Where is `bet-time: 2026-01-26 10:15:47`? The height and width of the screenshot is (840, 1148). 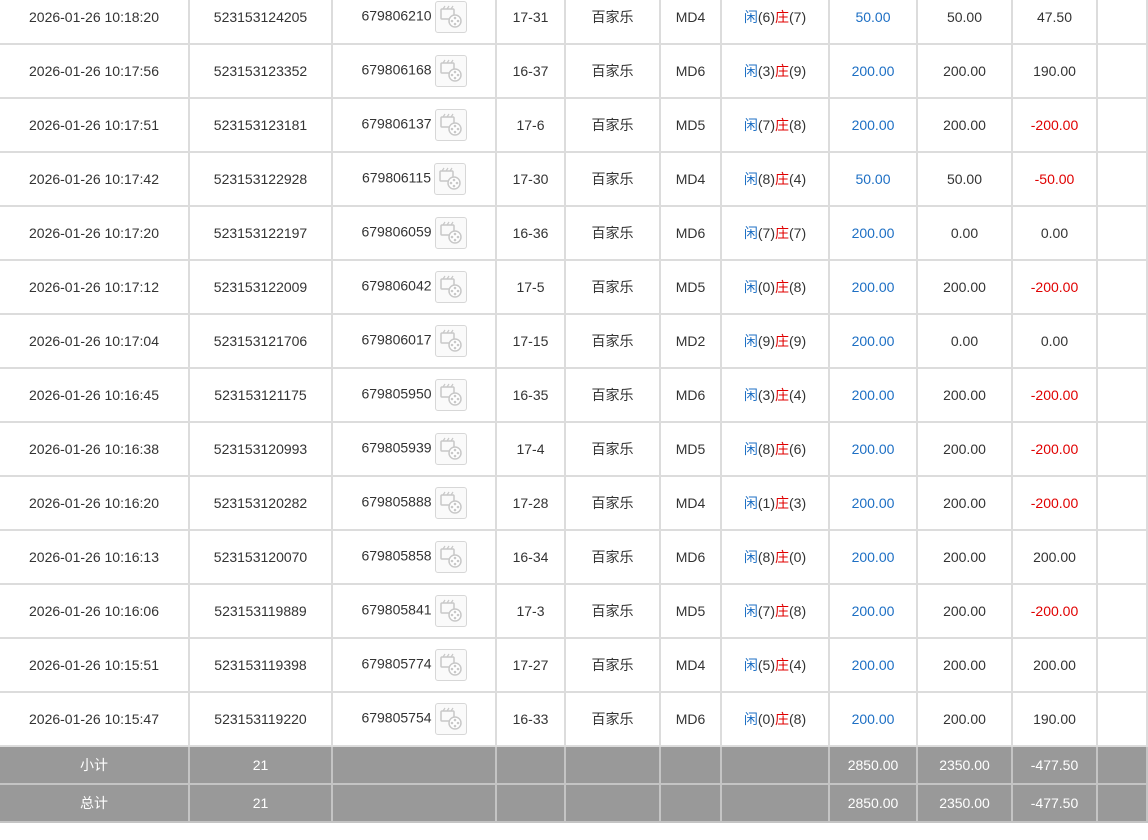
bet-time: 2026-01-26 10:15:47 is located at coordinates (95, 719).